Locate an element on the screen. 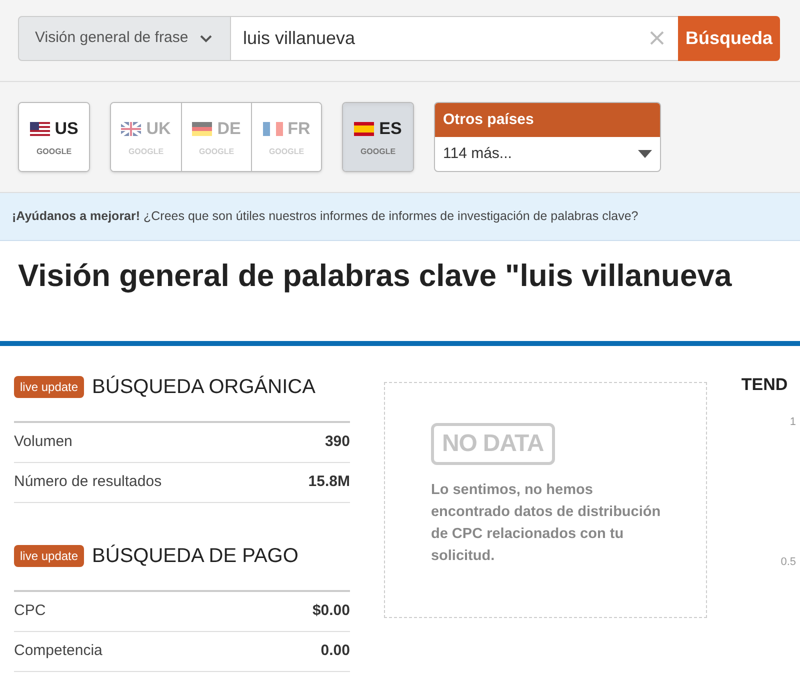  metric-label: Número de resultados is located at coordinates (88, 482).